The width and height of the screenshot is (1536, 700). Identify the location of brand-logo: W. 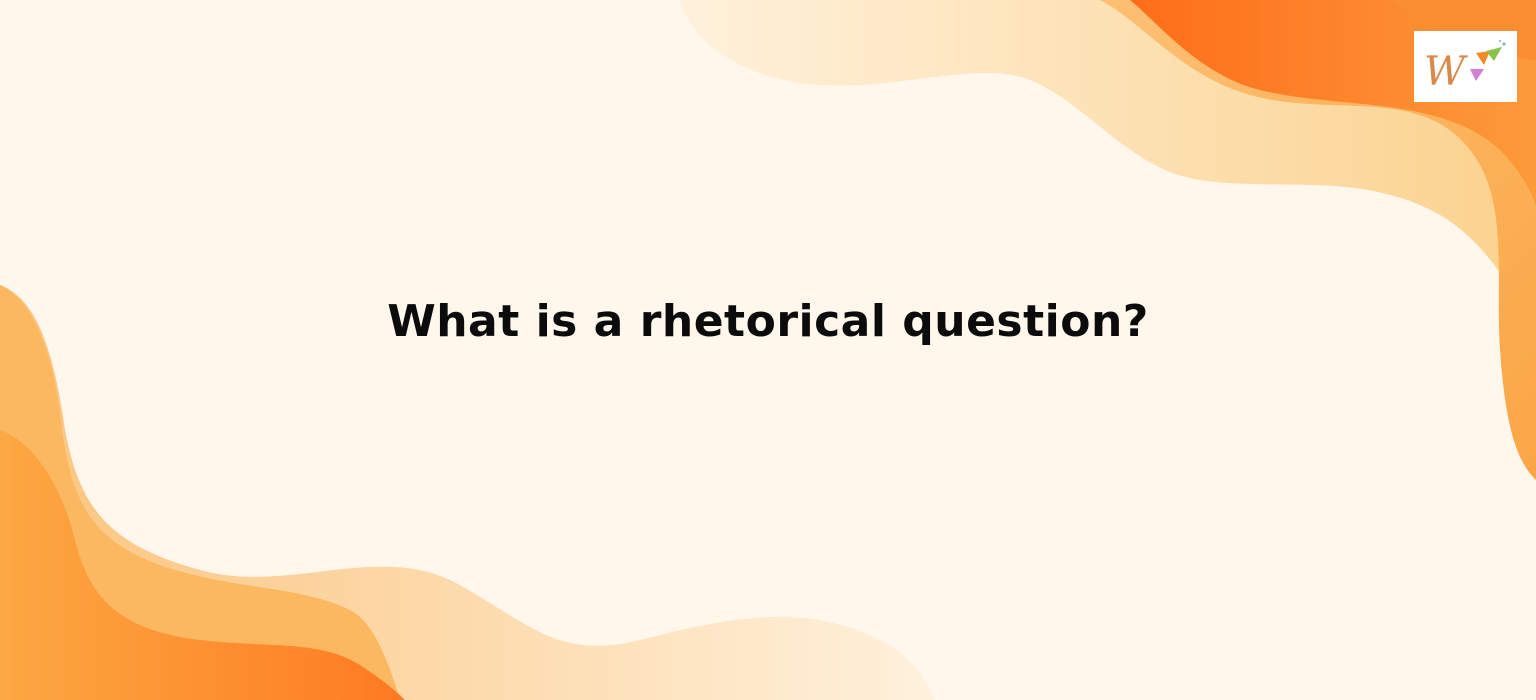
(1465, 66).